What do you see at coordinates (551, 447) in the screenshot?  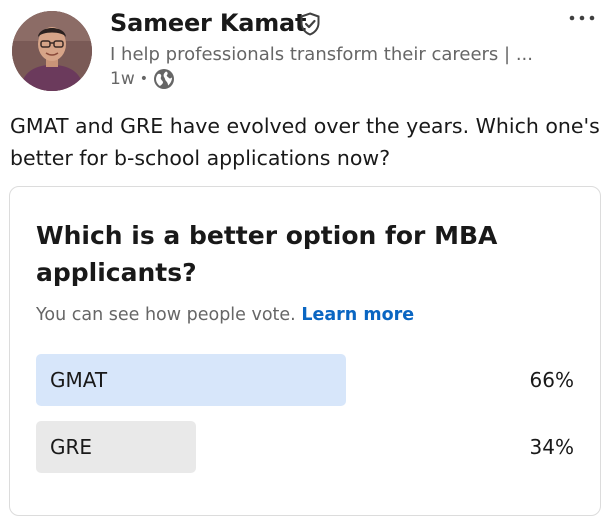 I see `poll-option-percent: 34%` at bounding box center [551, 447].